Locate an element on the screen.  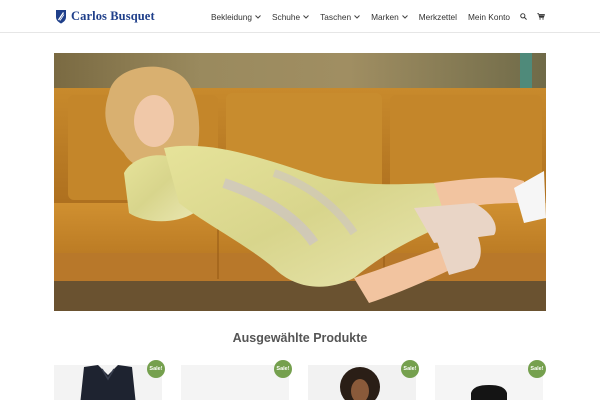
cart-icon is located at coordinates (541, 16).